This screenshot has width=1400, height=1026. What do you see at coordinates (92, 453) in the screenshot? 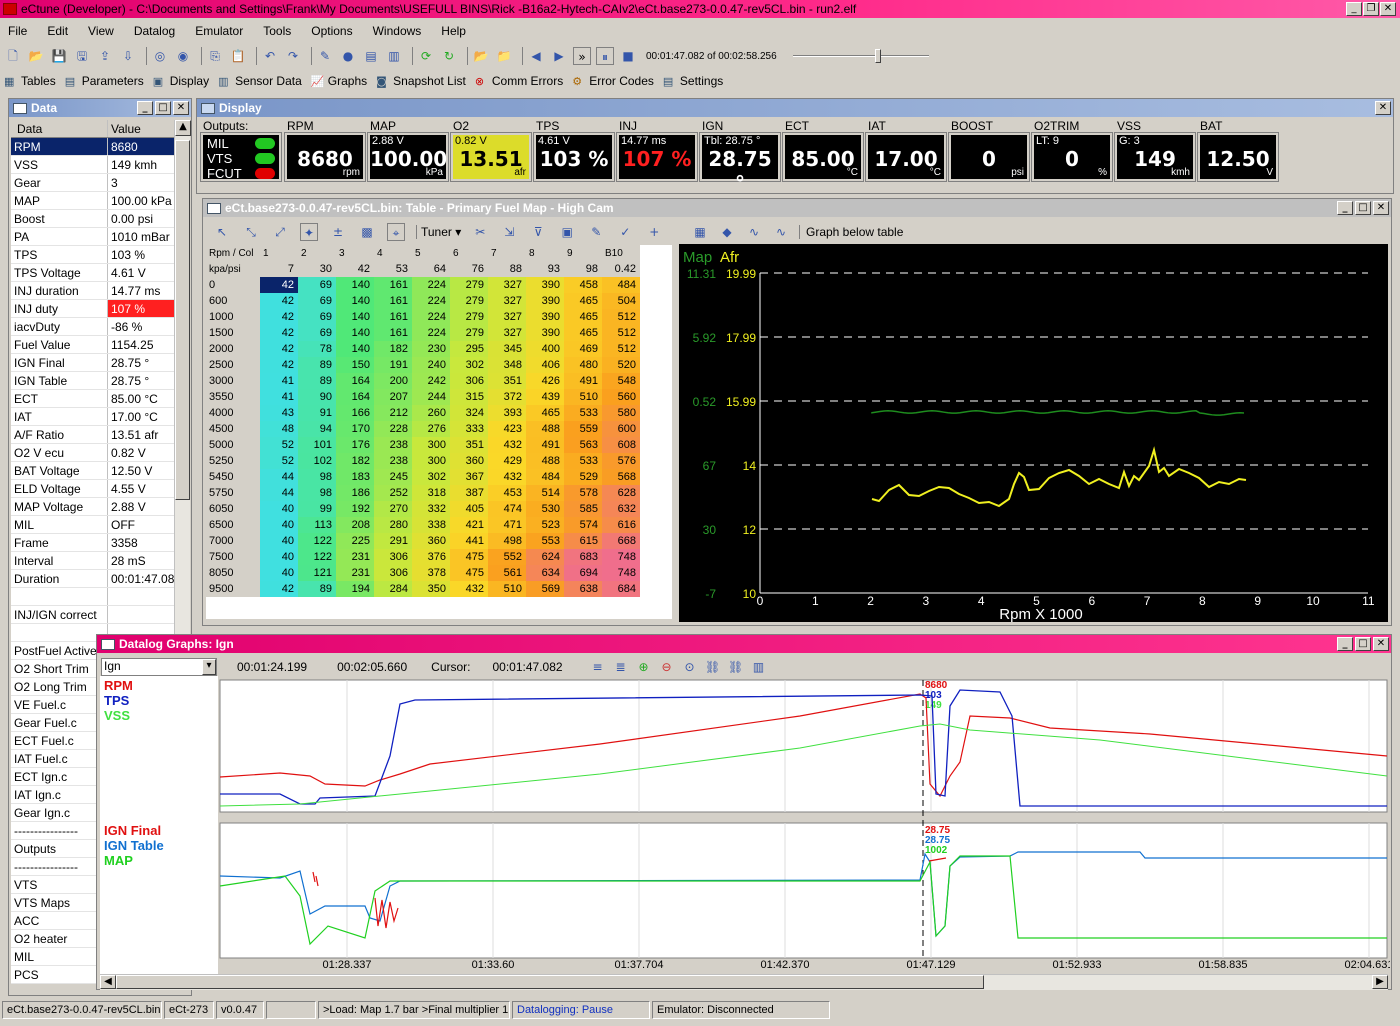
I see `data-row: O2 V ecu 0.82 V` at bounding box center [92, 453].